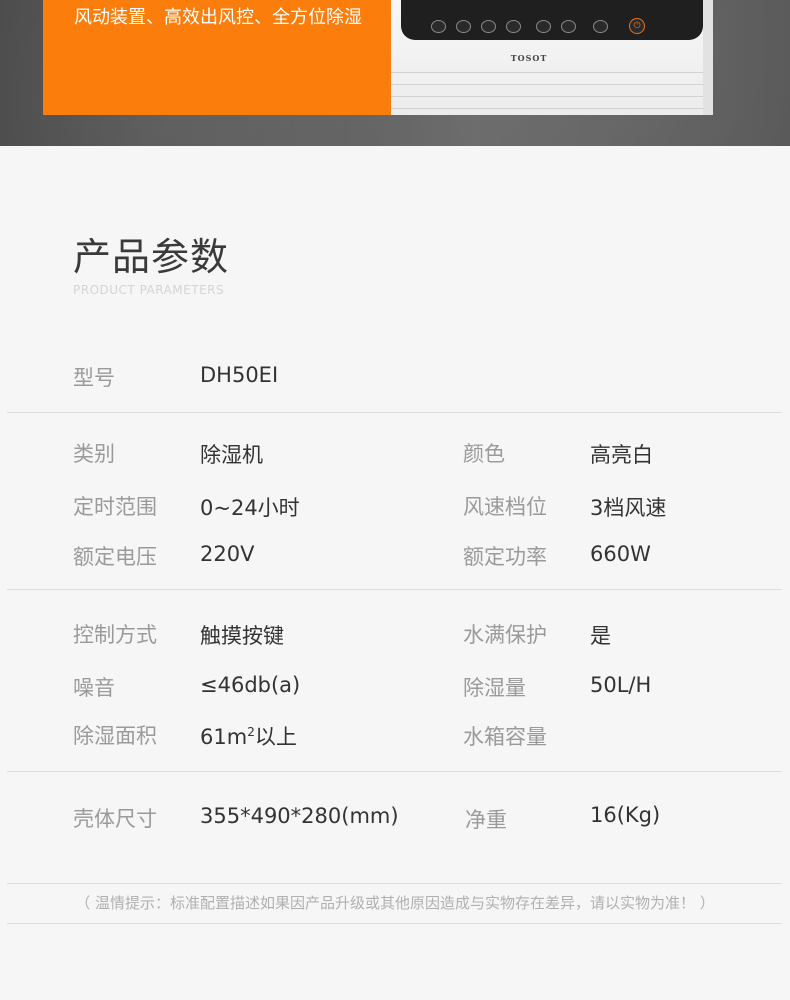  What do you see at coordinates (250, 685) in the screenshot?
I see `spec-value-noise: ≤46db(a)` at bounding box center [250, 685].